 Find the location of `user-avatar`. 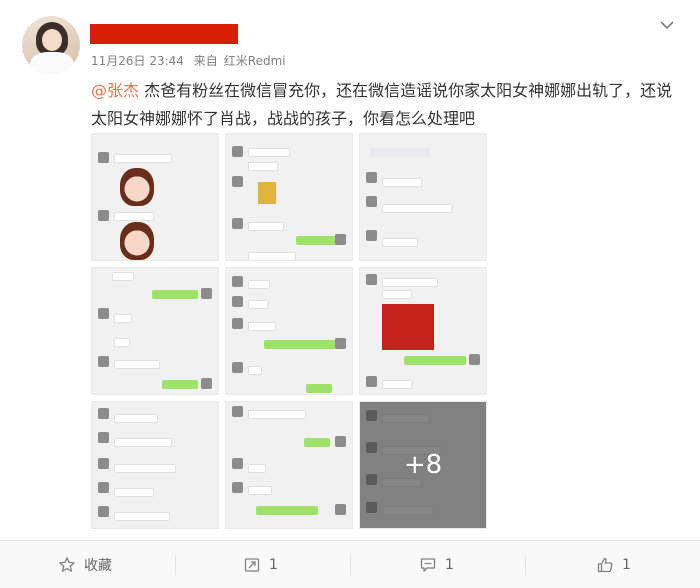

user-avatar is located at coordinates (51, 45).